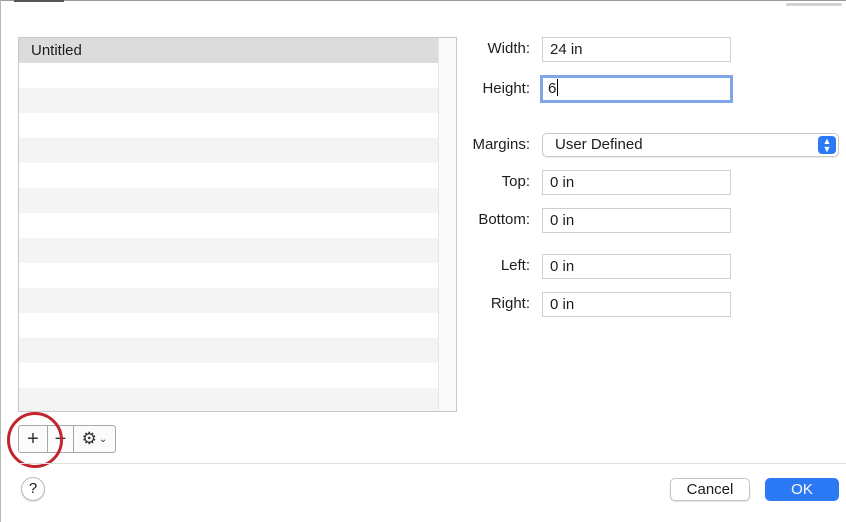 The width and height of the screenshot is (846, 522). What do you see at coordinates (501, 144) in the screenshot?
I see `margins-label: Margins:` at bounding box center [501, 144].